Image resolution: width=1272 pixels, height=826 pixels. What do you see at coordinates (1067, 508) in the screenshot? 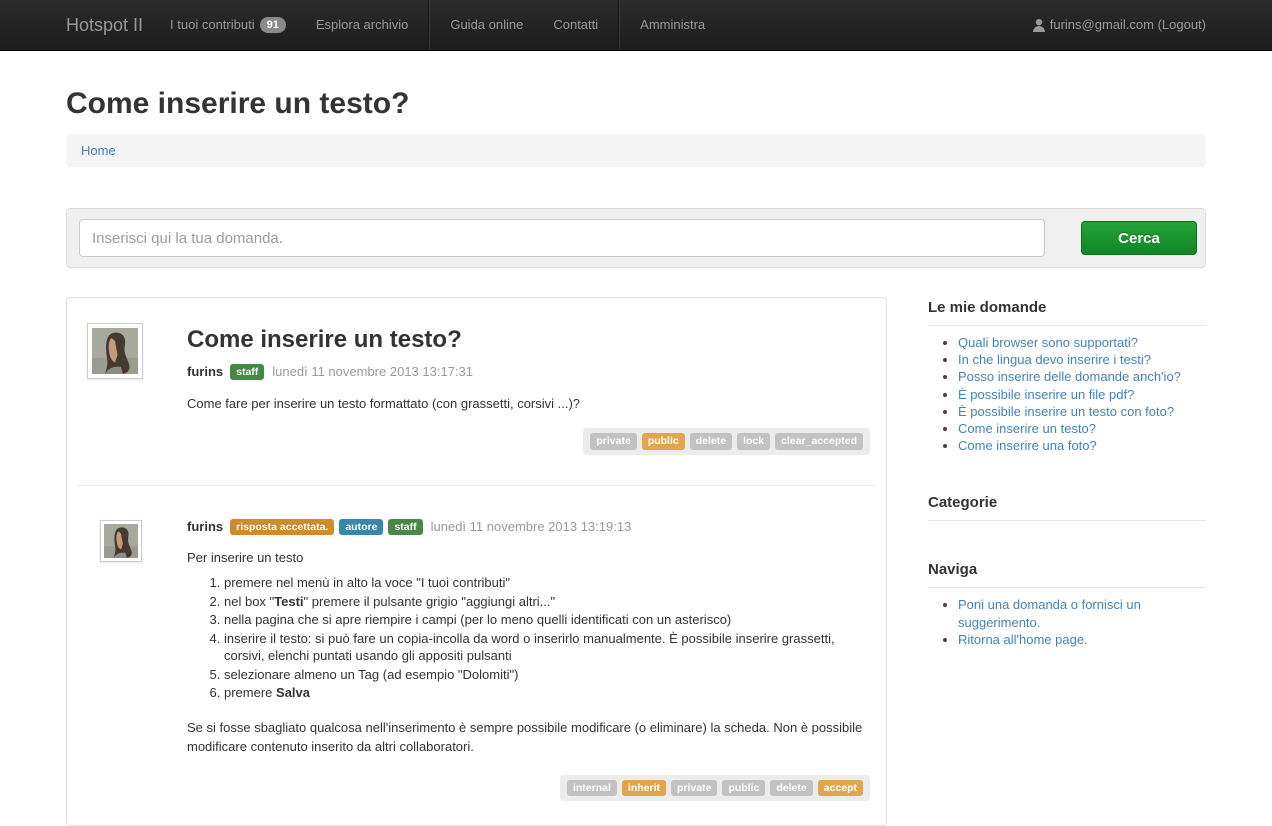
I see `sidebar-section-categories: Categorie` at bounding box center [1067, 508].